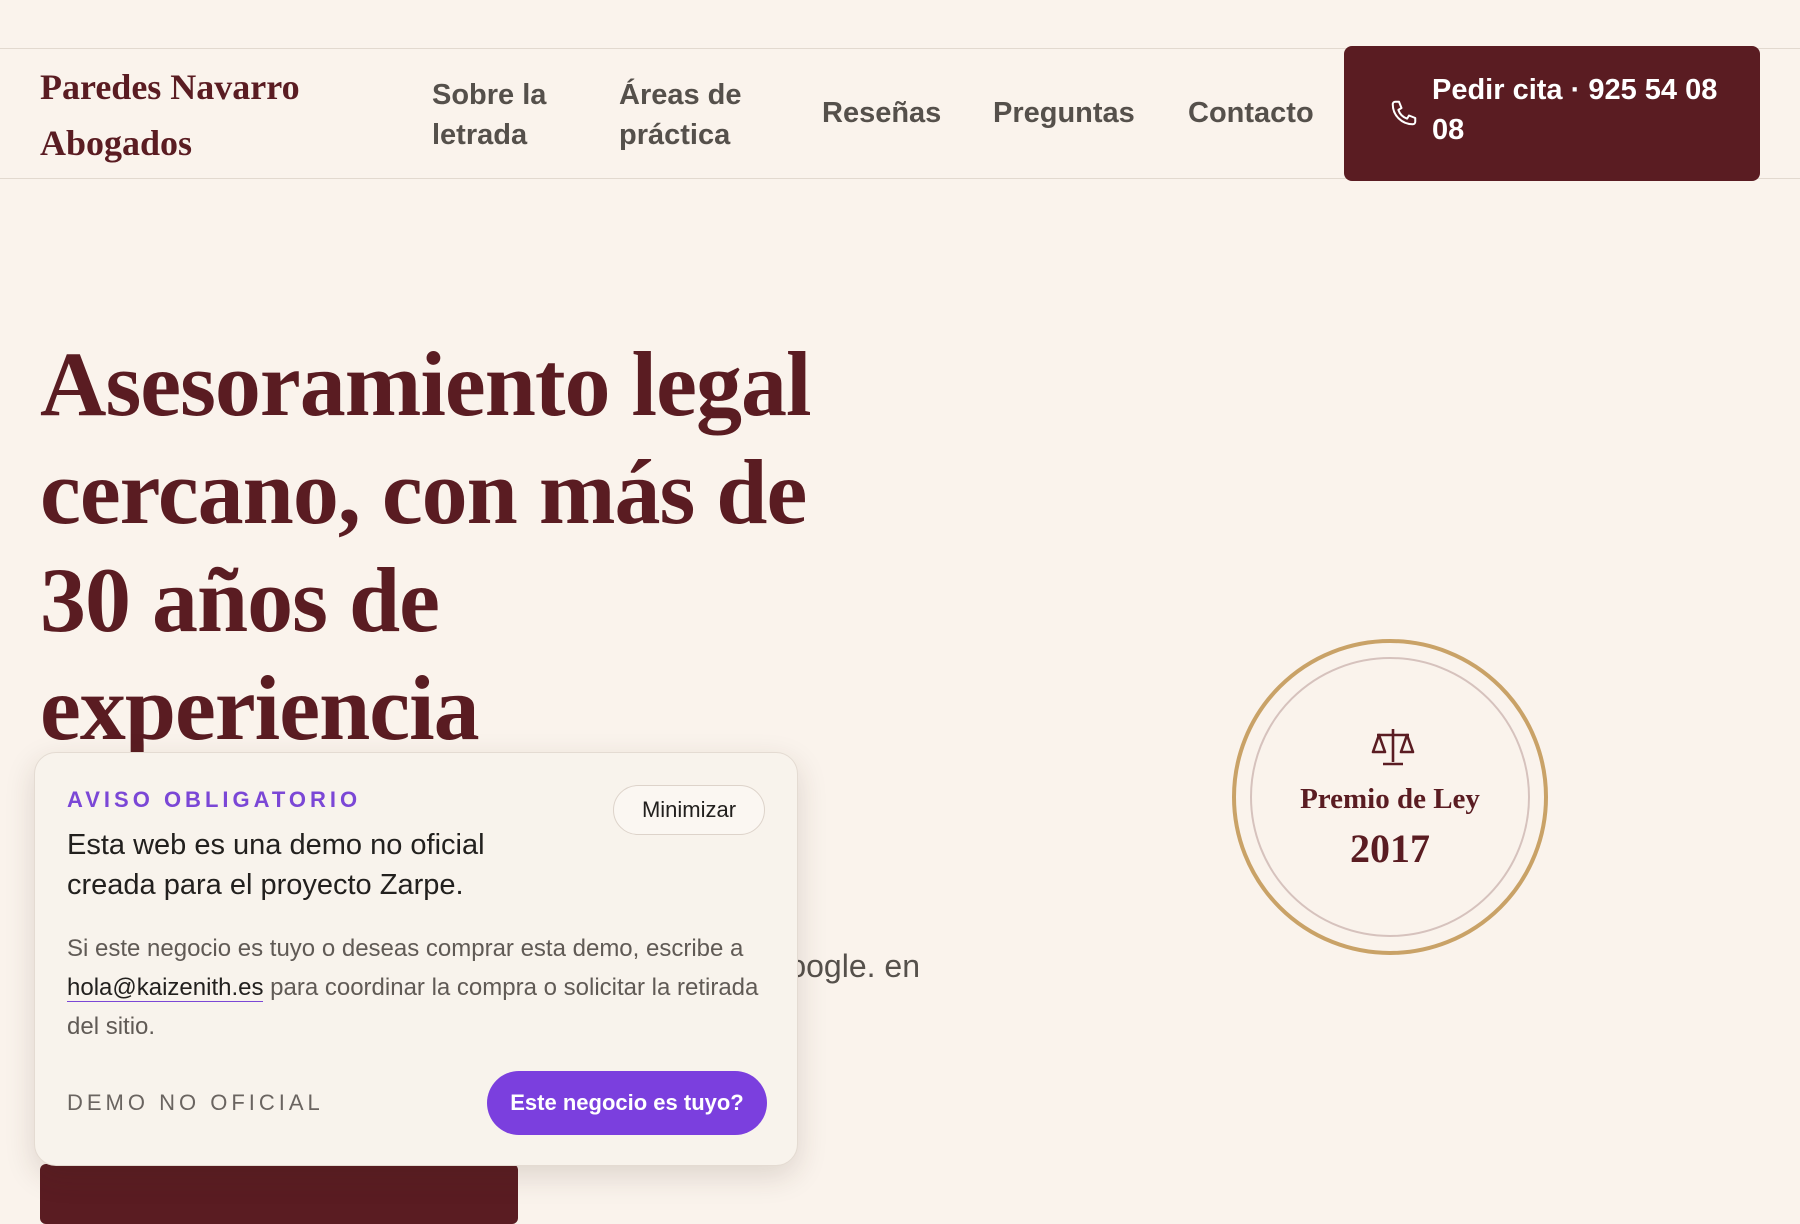 The width and height of the screenshot is (1800, 1224). Describe the element at coordinates (1390, 848) in the screenshot. I see `award-year: 2017` at that location.